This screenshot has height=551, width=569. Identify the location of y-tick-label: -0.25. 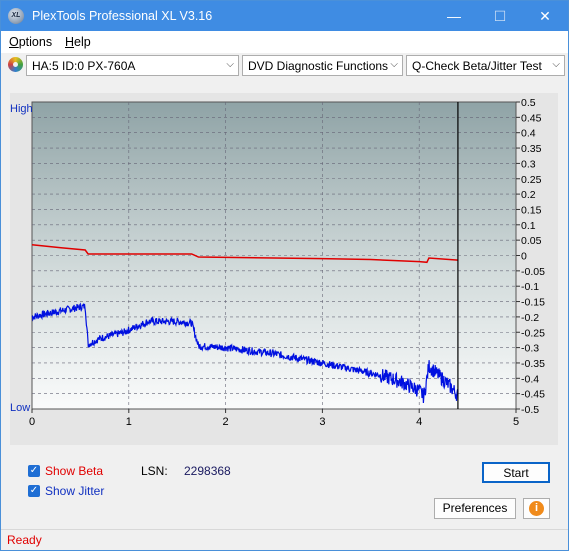
(533, 333).